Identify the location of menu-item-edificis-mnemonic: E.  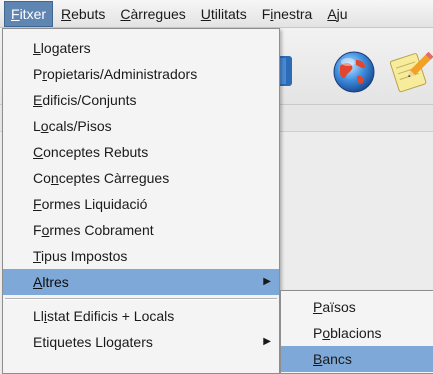
(38, 100).